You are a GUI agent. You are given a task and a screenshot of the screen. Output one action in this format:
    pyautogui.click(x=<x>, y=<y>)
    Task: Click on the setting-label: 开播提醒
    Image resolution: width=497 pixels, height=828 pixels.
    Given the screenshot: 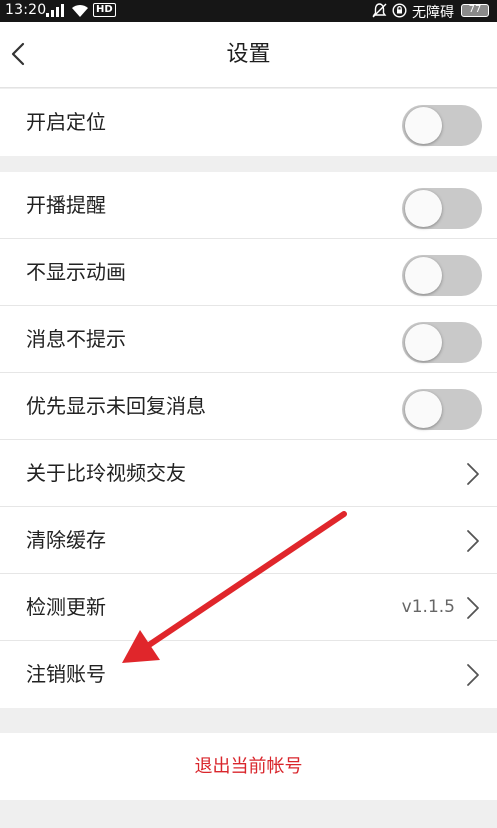 What is the action you would take?
    pyautogui.click(x=66, y=205)
    